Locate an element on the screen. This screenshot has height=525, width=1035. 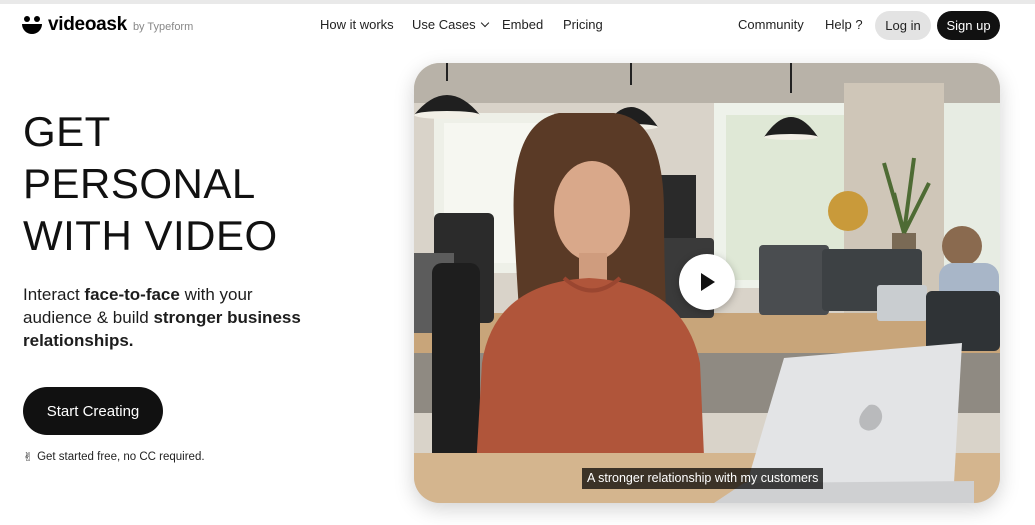
subtitle-bold-1: face-to-face is located at coordinates (132, 294).